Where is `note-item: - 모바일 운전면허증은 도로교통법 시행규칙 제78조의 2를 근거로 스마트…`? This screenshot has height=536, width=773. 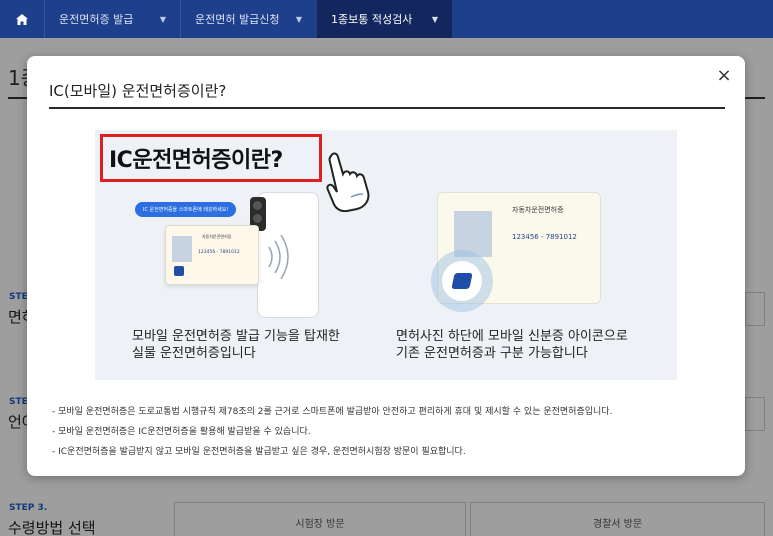 note-item: - 모바일 운전면허증은 도로교통법 시행규칙 제78조의 2를 근거로 스마트… is located at coordinates (332, 412).